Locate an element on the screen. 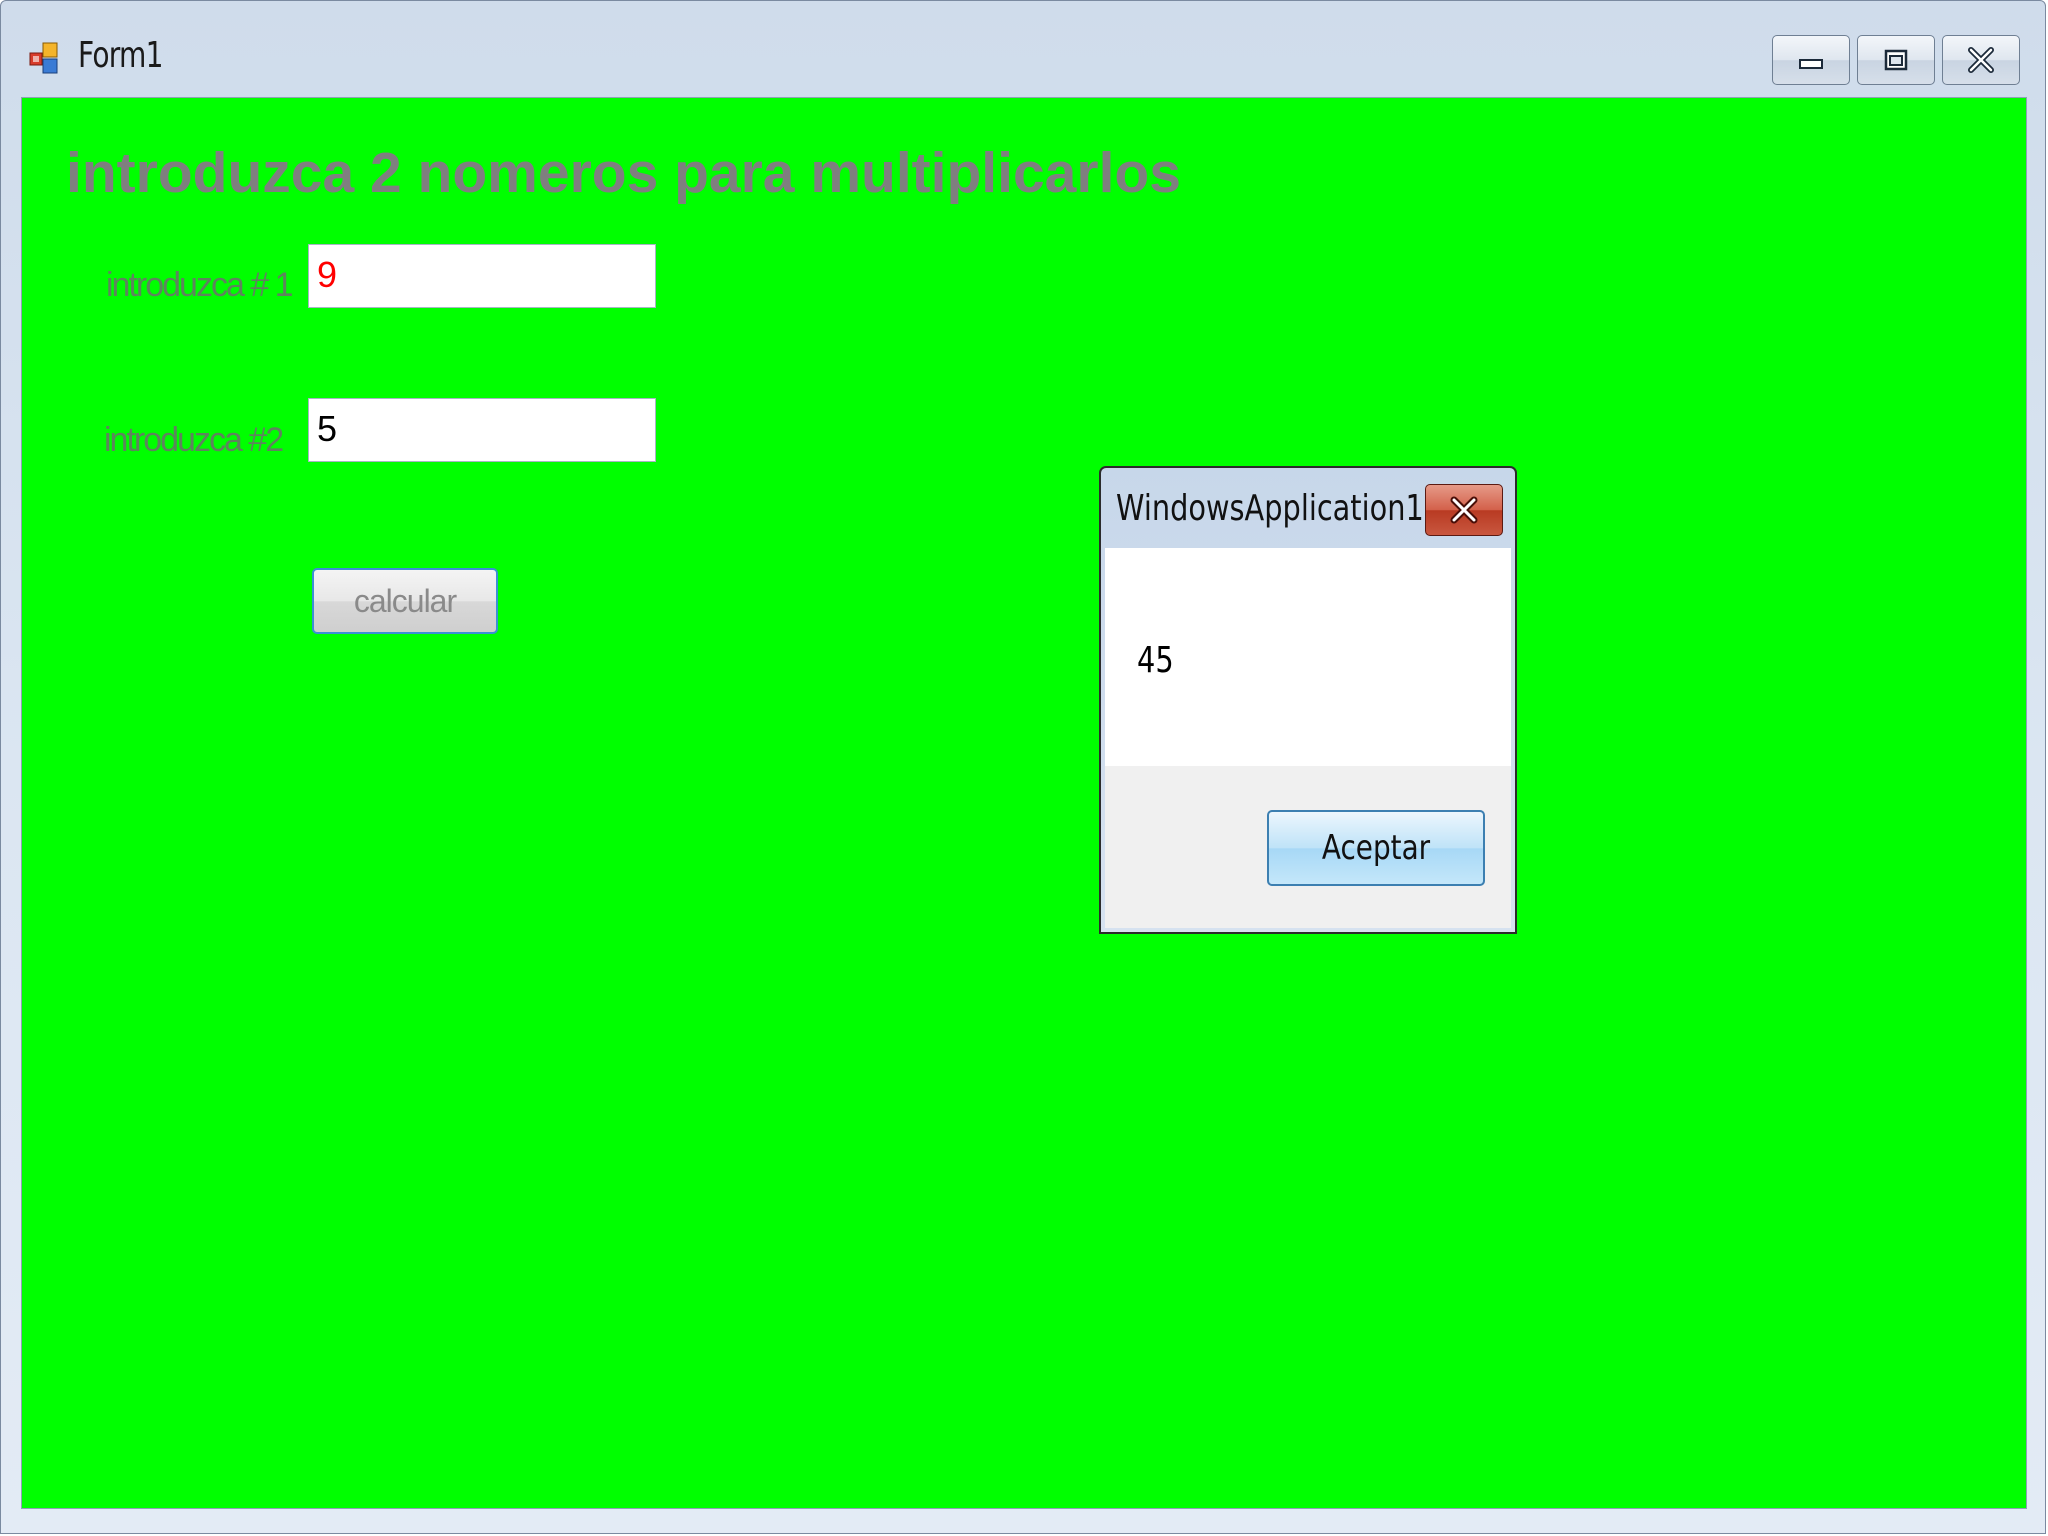  message-box-footer: Aceptar is located at coordinates (1308, 847).